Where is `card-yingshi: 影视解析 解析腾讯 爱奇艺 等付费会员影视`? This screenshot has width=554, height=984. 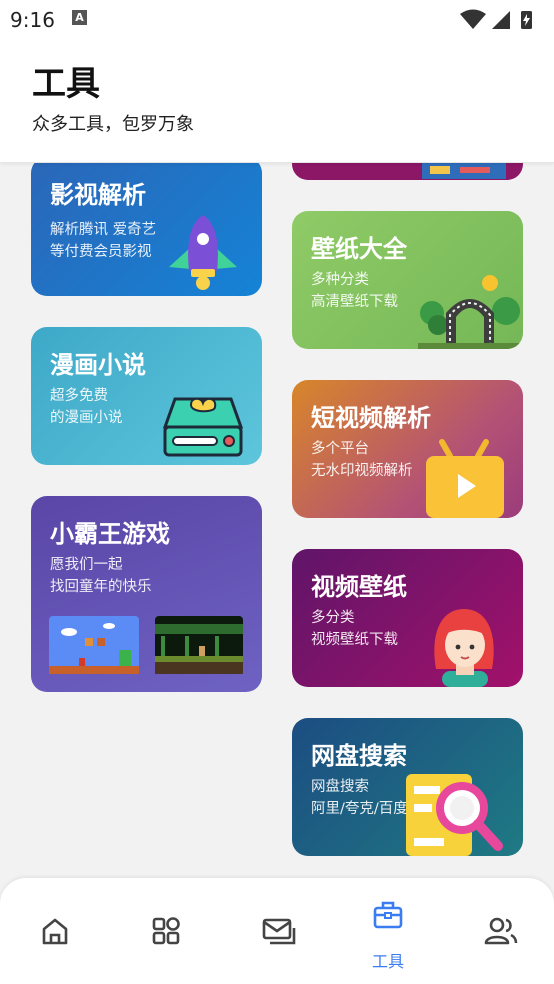
card-yingshi: 影视解析 解析腾讯 爱奇艺 等付费会员影视 is located at coordinates (146, 229).